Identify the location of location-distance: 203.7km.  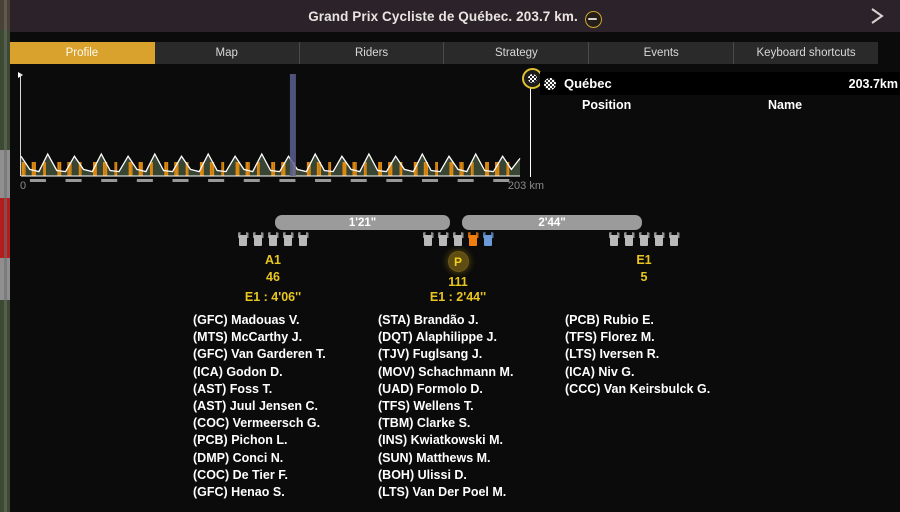
(873, 83).